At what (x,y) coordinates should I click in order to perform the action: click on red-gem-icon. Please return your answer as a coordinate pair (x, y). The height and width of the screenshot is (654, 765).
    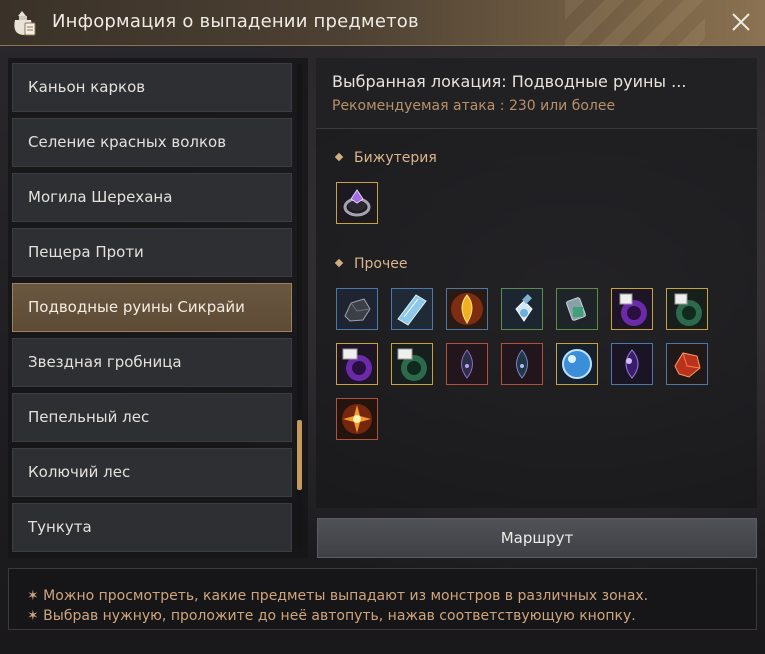
    Looking at the image, I should click on (687, 364).